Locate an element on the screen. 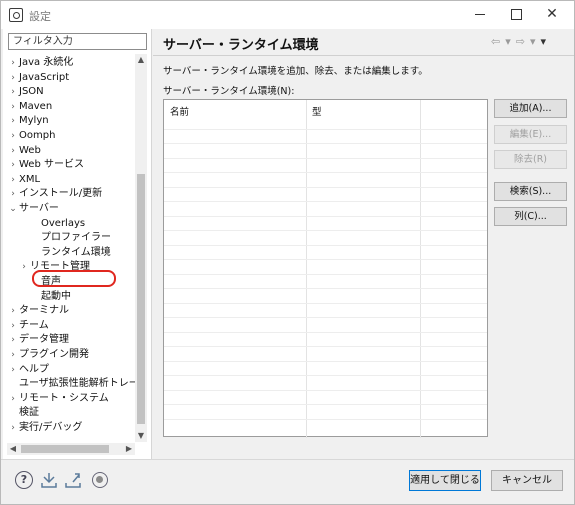 The width and height of the screenshot is (575, 505). tree-item: › Oomph is located at coordinates (31, 136).